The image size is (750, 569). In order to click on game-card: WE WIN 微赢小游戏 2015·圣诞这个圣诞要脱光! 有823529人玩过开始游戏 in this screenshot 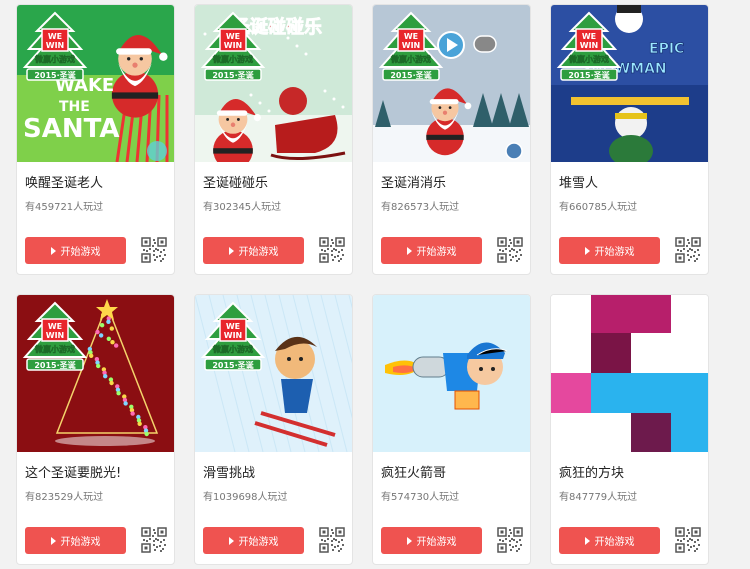, I will do `click(95, 429)`.